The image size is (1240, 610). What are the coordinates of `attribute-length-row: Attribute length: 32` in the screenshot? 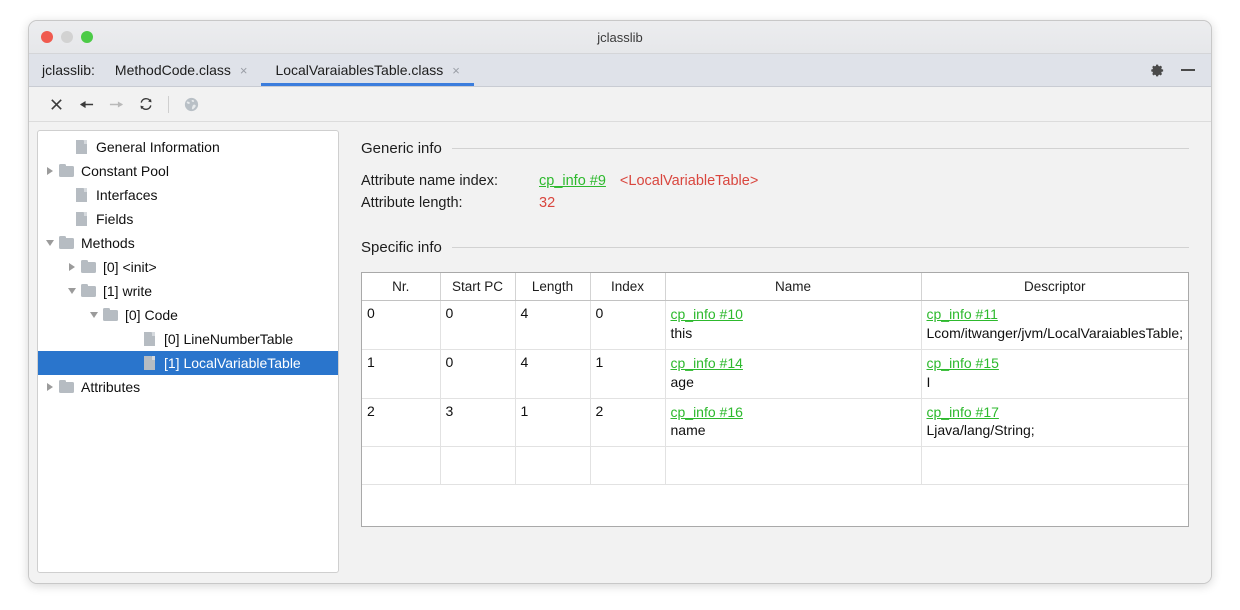 It's located at (775, 203).